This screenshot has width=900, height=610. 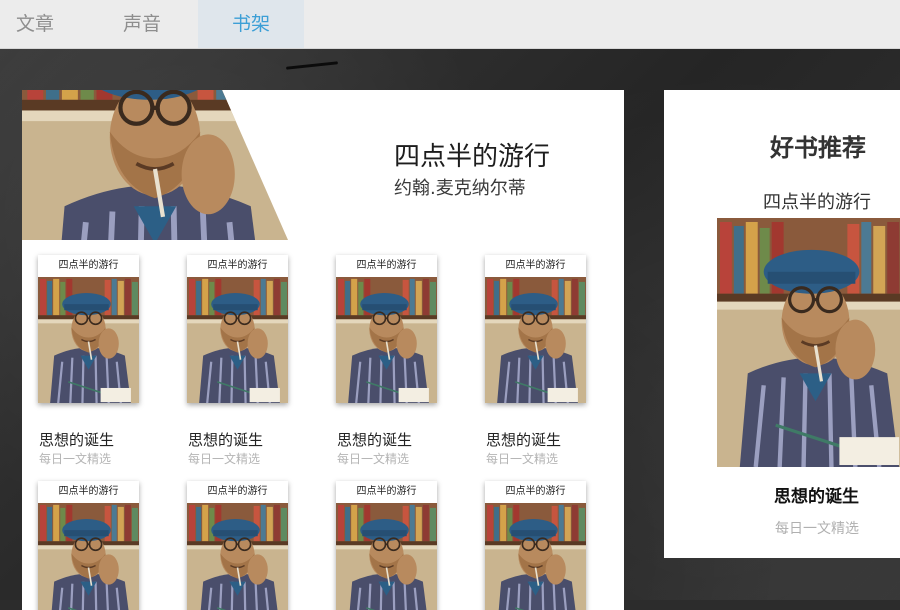 What do you see at coordinates (142, 24) in the screenshot?
I see `tab-audio: 声音` at bounding box center [142, 24].